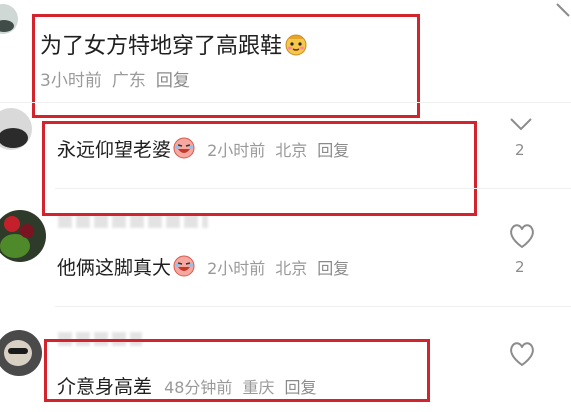  Describe the element at coordinates (333, 268) in the screenshot. I see `reply-button: 回复` at that location.